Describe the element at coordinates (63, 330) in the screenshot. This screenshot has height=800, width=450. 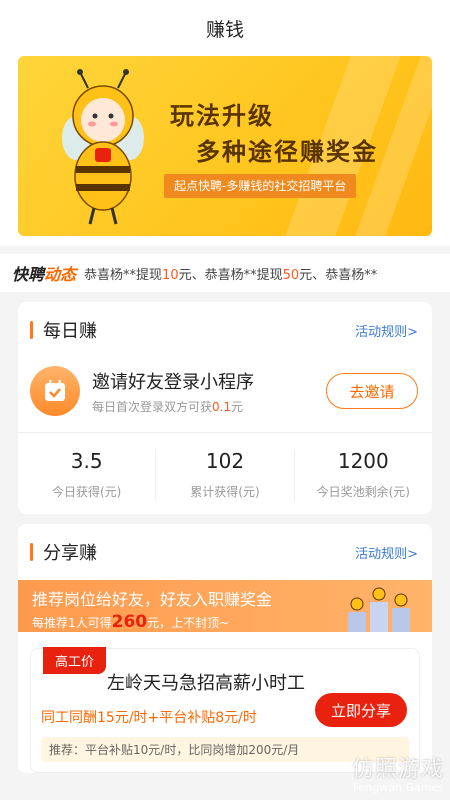
I see `daily-card-title: 每日赚` at that location.